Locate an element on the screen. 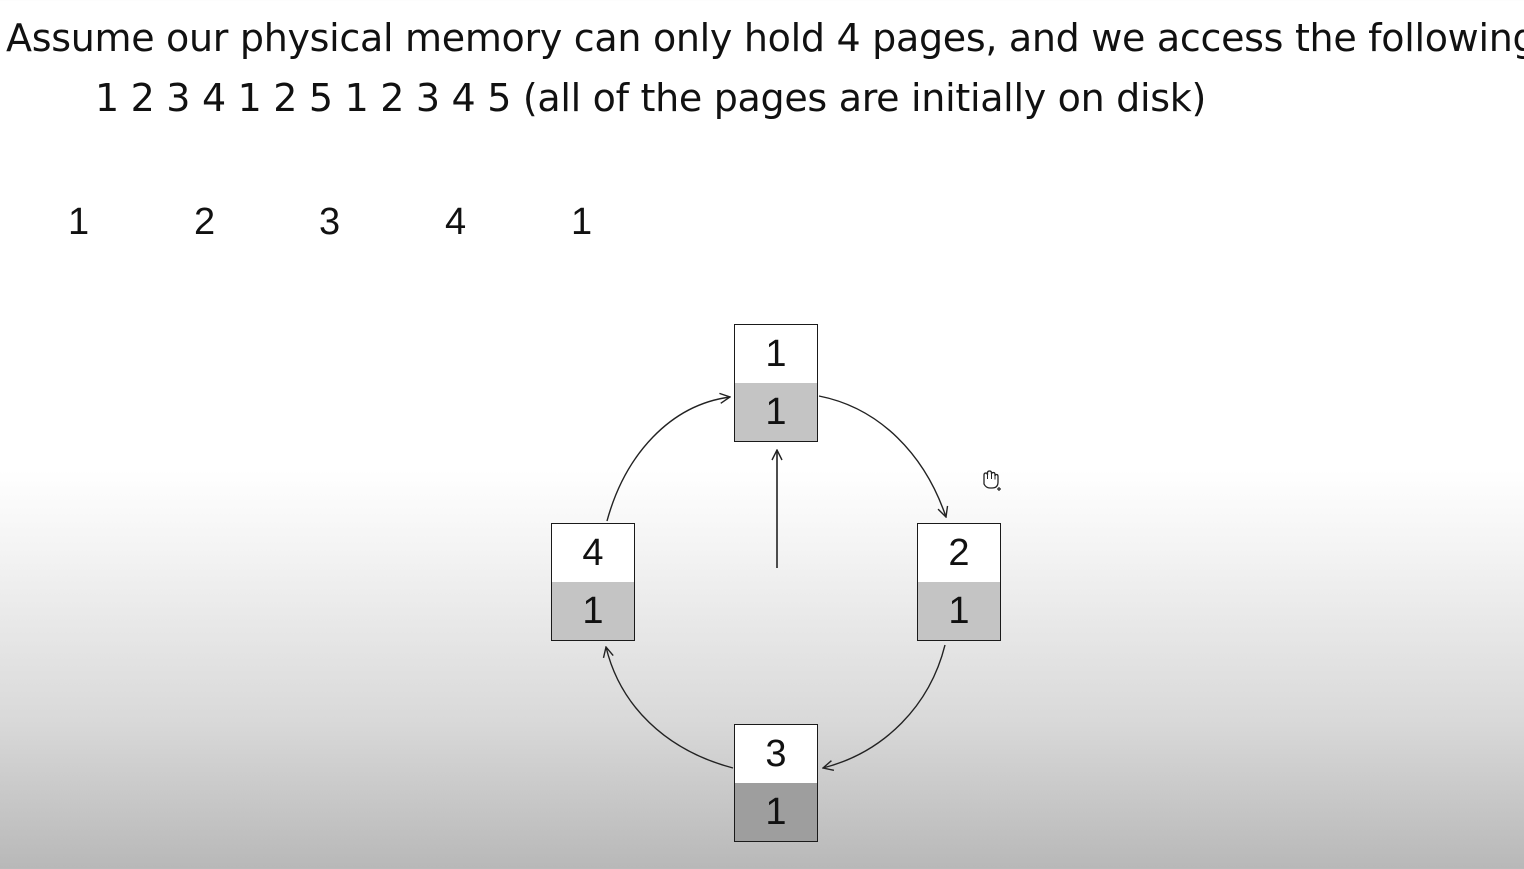 This screenshot has width=1524, height=869. frame-1: 1 1 is located at coordinates (776, 383).